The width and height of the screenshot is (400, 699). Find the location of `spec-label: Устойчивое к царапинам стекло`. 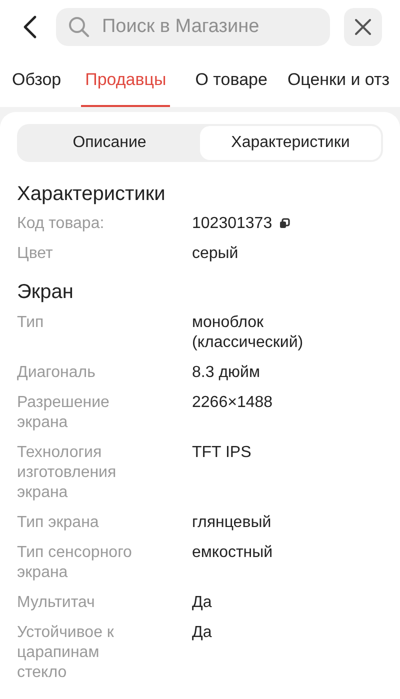

spec-label: Устойчивое к царапинам стекло is located at coordinates (66, 653).